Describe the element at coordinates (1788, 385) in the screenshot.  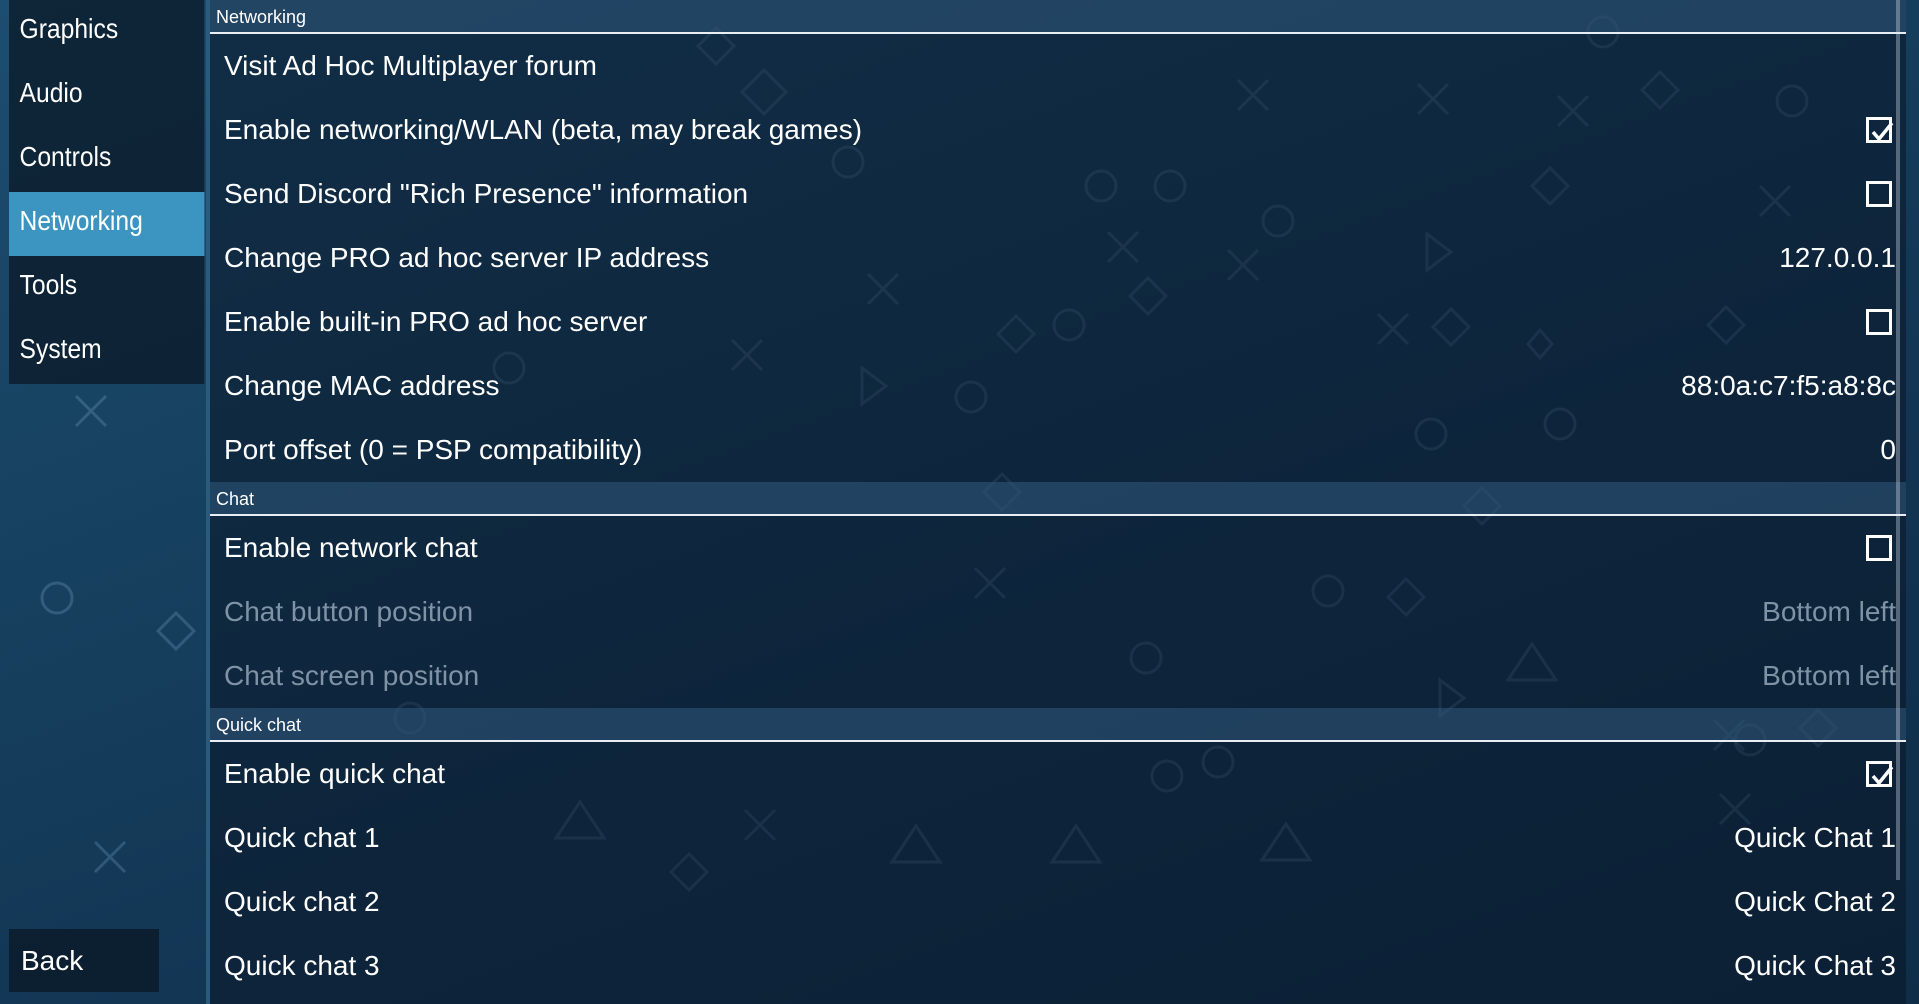
I see `mac-address-value: 88:0a:c7:f5:a8:8c` at that location.